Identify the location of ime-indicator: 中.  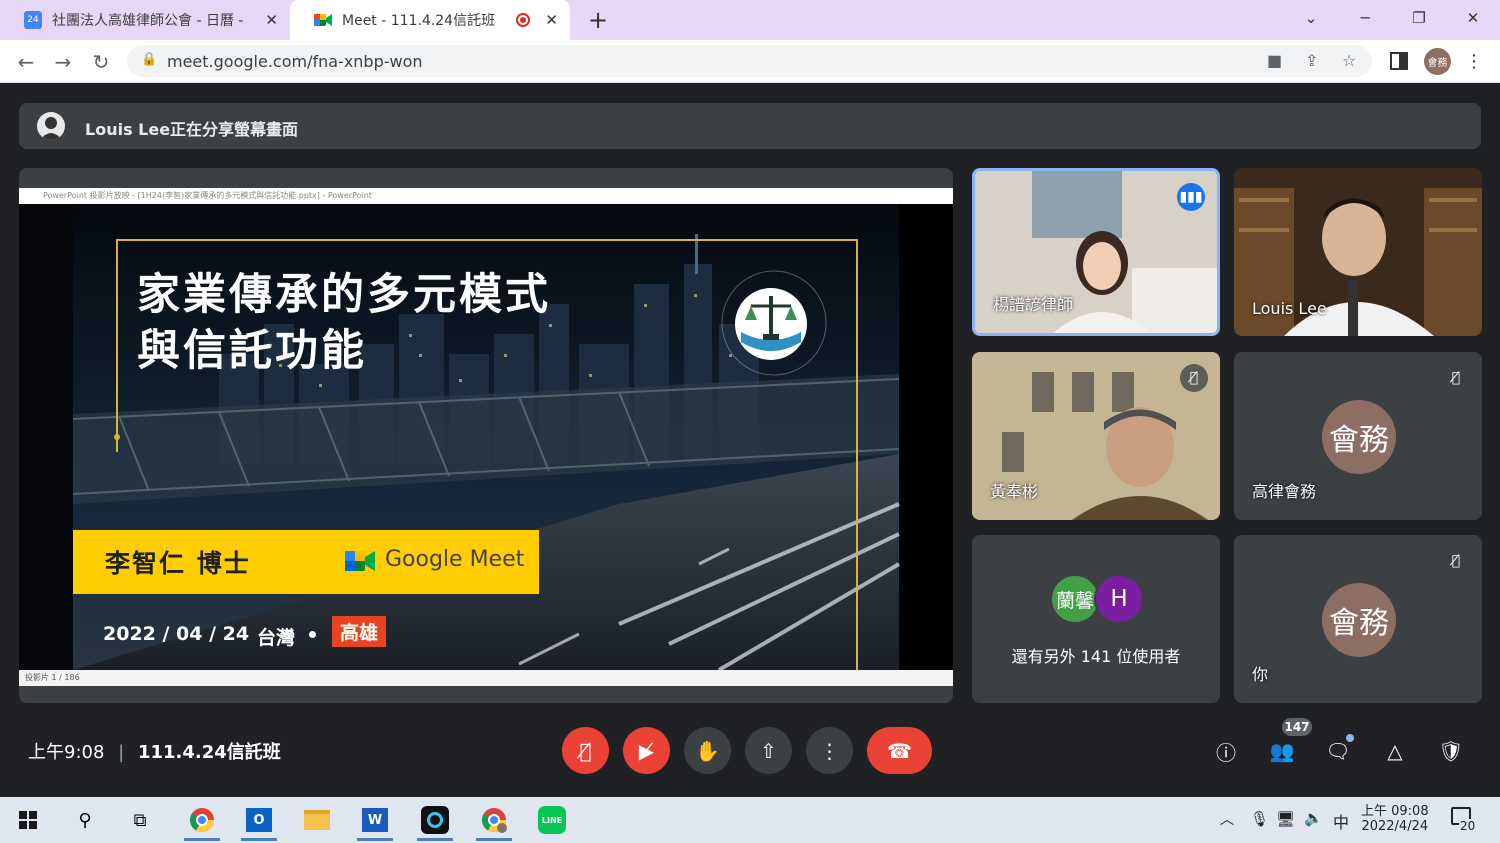
(1341, 821).